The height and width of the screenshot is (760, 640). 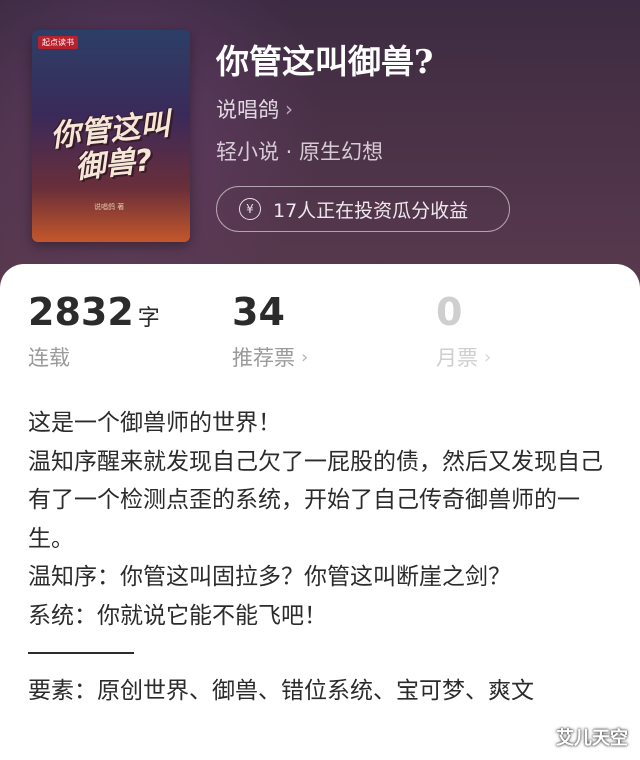 What do you see at coordinates (457, 358) in the screenshot?
I see `monthly-label: 月票` at bounding box center [457, 358].